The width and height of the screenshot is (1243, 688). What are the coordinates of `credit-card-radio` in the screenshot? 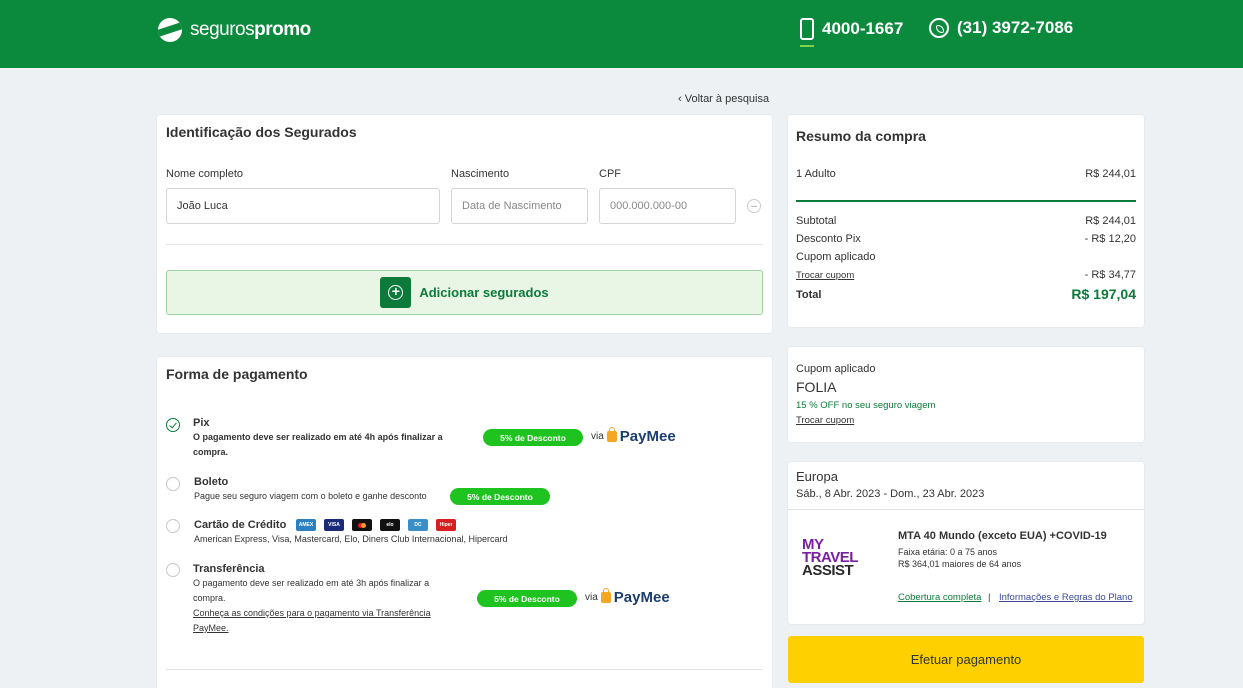 It's located at (173, 526).